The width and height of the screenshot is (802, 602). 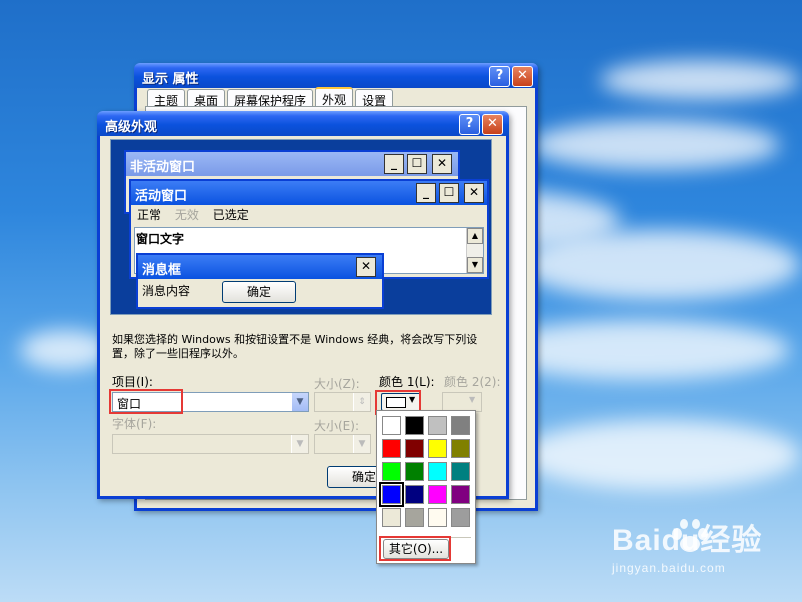 I want to click on watermark-url: jingyan.baidu.com, so click(x=669, y=568).